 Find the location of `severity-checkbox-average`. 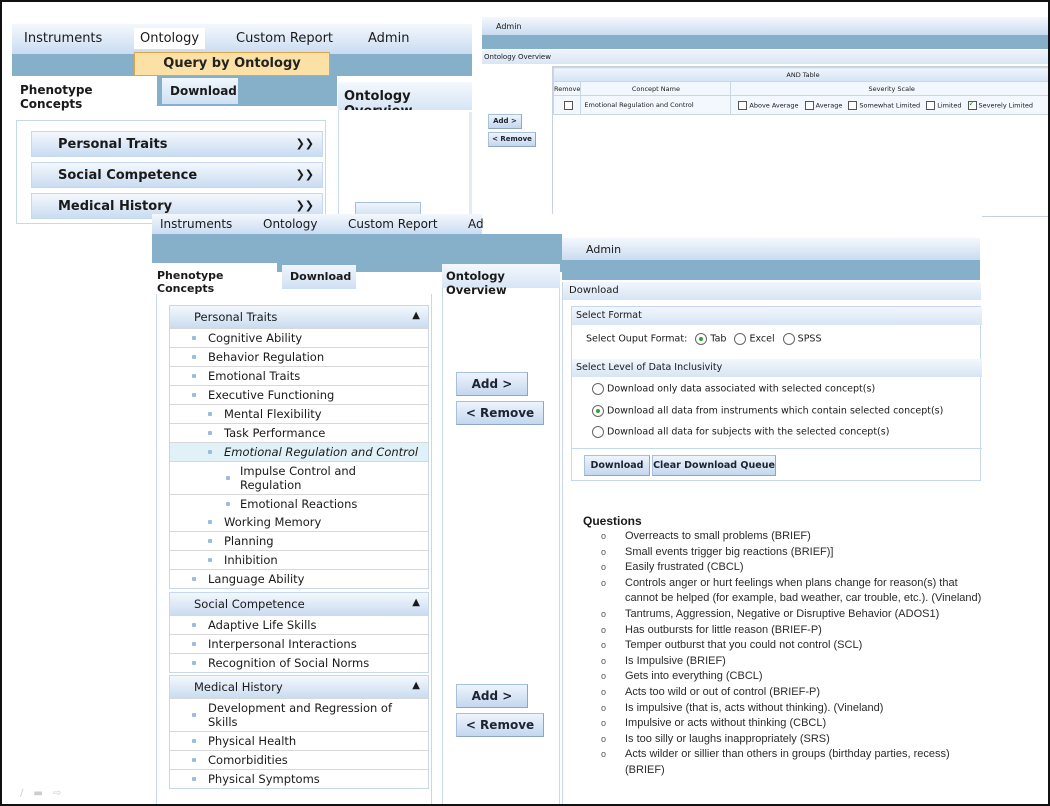

severity-checkbox-average is located at coordinates (809, 105).